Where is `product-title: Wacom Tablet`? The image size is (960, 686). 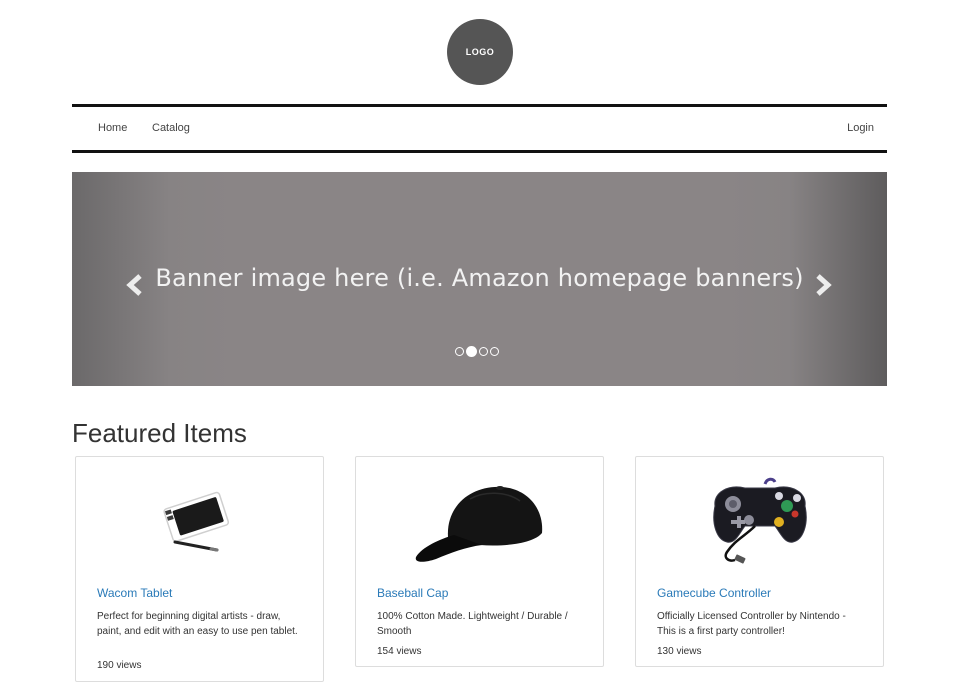 product-title: Wacom Tablet is located at coordinates (134, 593).